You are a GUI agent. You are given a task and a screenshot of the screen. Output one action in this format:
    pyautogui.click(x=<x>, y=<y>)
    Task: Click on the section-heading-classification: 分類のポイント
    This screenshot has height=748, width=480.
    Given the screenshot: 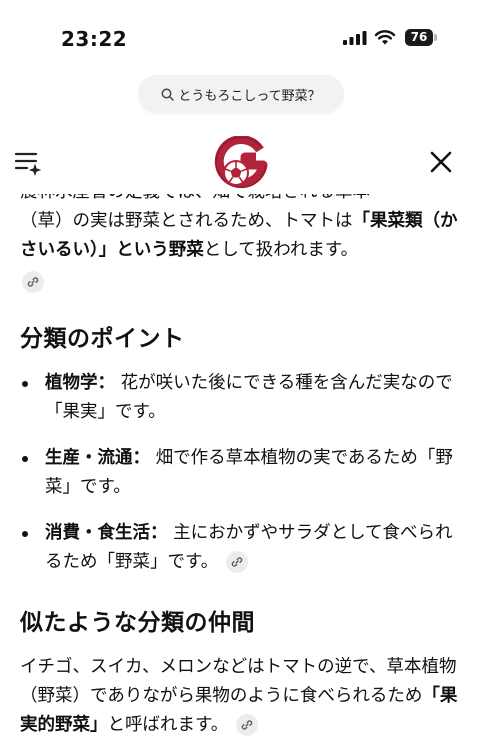 What is the action you would take?
    pyautogui.click(x=102, y=339)
    